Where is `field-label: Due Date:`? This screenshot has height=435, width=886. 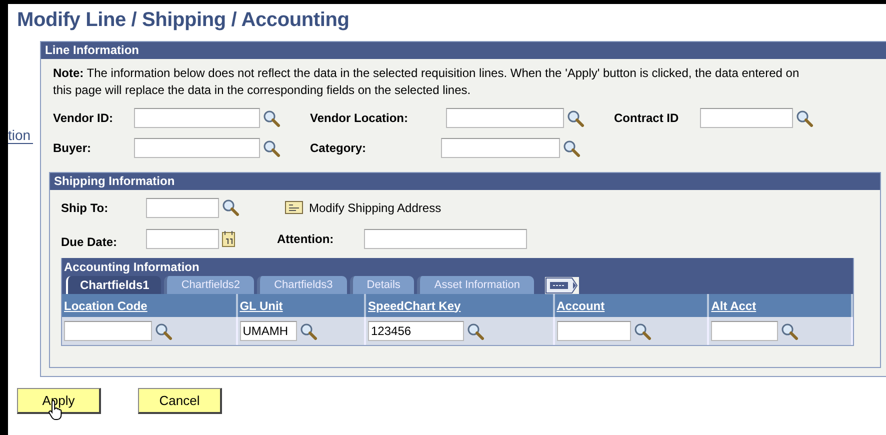 field-label: Due Date: is located at coordinates (89, 241).